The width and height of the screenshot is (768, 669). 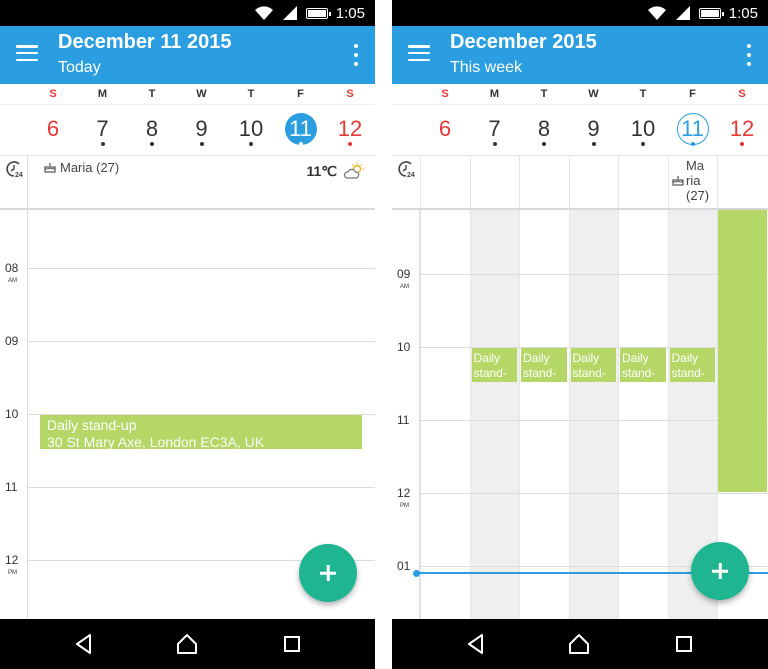 I want to click on day-letter: T, so click(x=643, y=94).